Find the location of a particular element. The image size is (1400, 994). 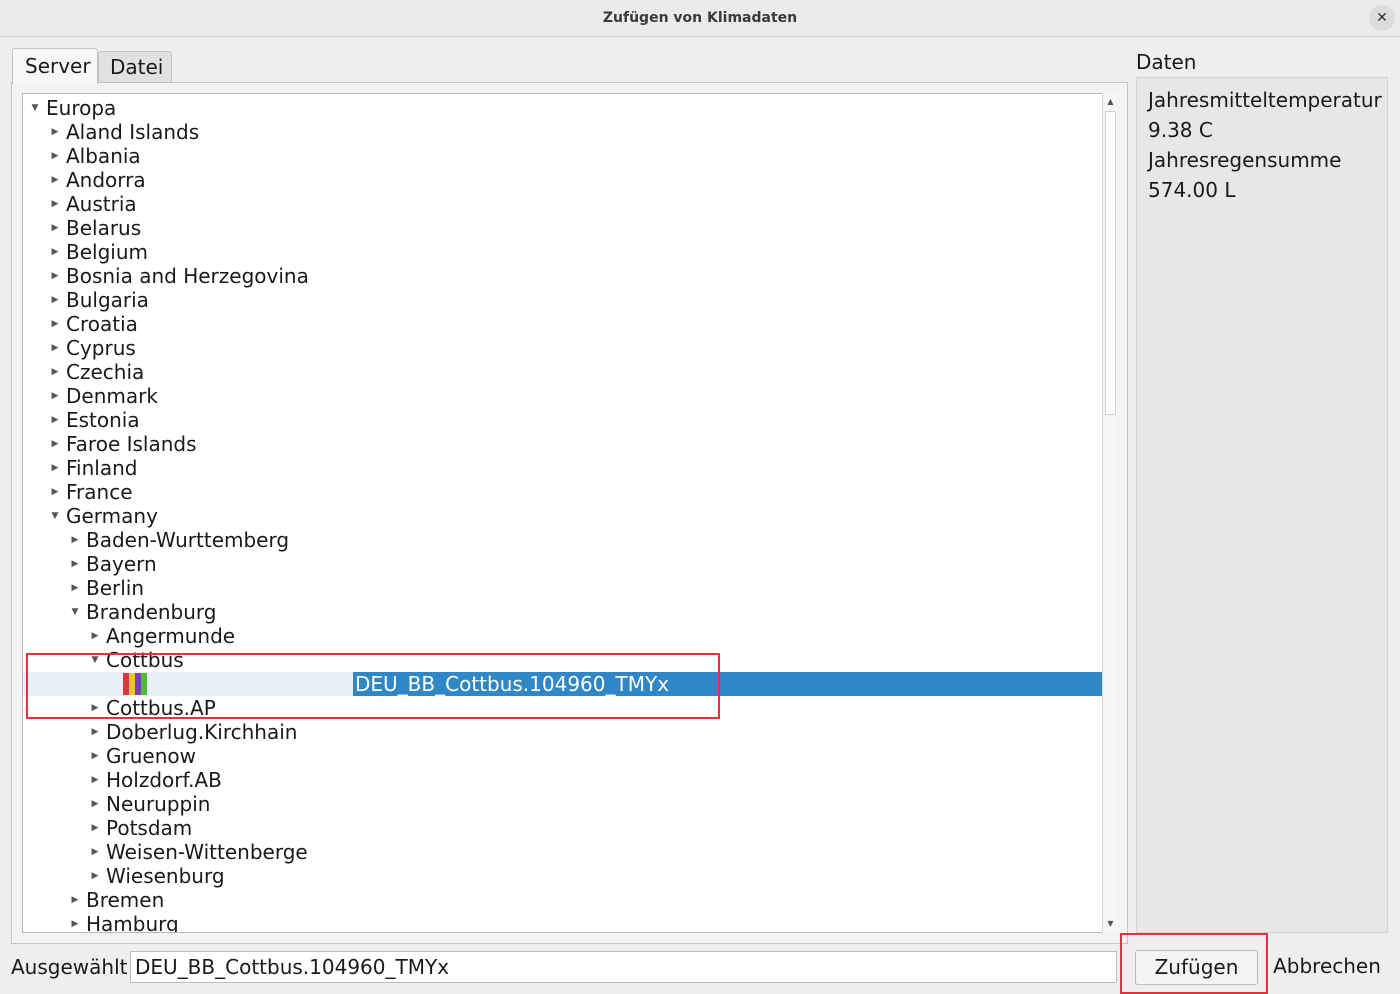

tree-item: ▶ Potsdam is located at coordinates (563, 828).